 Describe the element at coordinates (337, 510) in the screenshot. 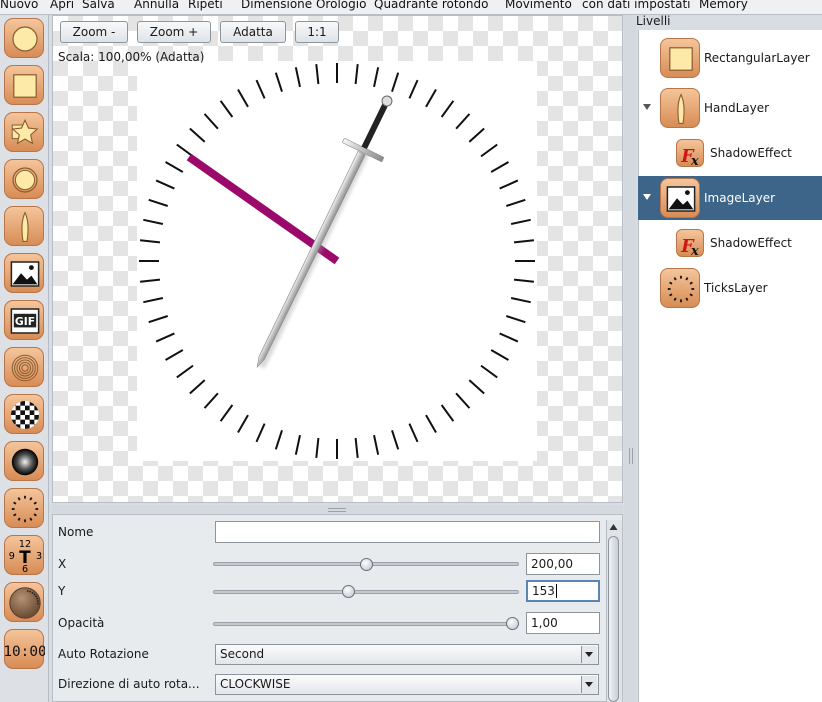

I see `splitter-grip` at that location.